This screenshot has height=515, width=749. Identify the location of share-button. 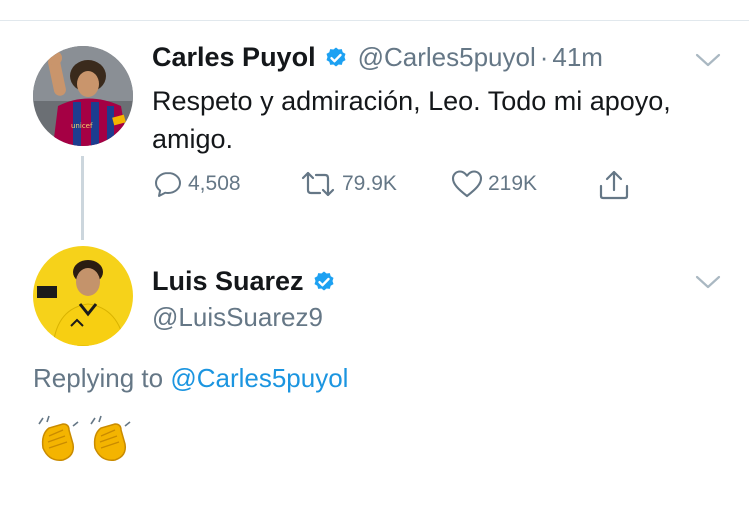
(616, 185).